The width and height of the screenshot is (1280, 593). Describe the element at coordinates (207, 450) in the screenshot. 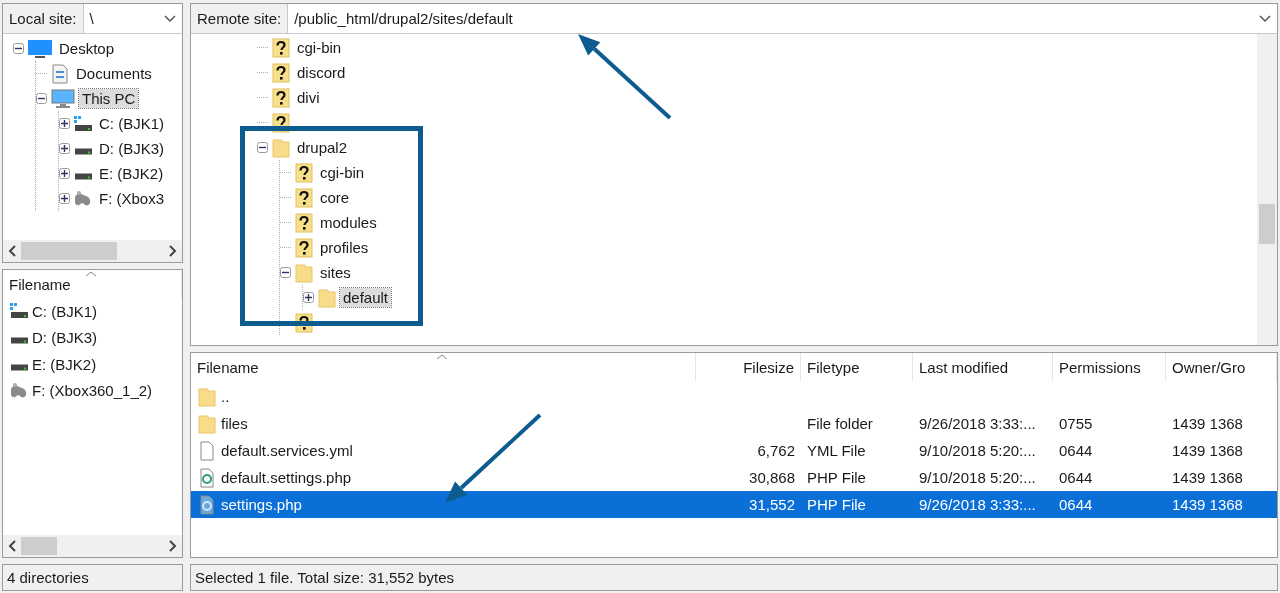

I see `file-icon` at that location.